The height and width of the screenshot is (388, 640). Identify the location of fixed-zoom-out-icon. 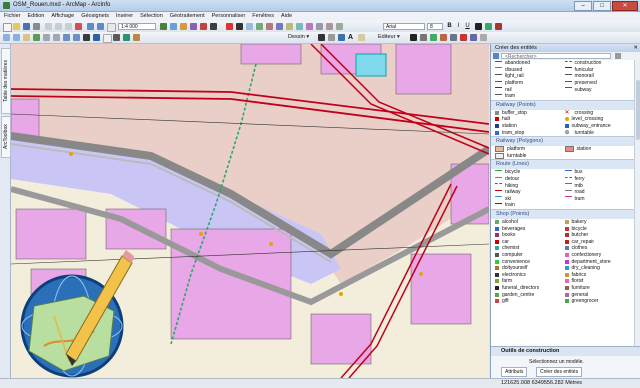
(56, 37).